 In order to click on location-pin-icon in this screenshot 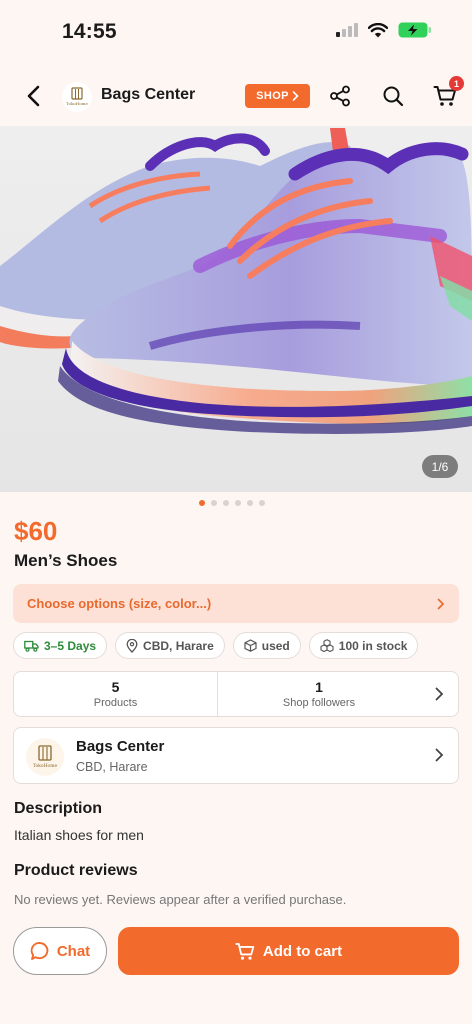, I will do `click(132, 645)`.